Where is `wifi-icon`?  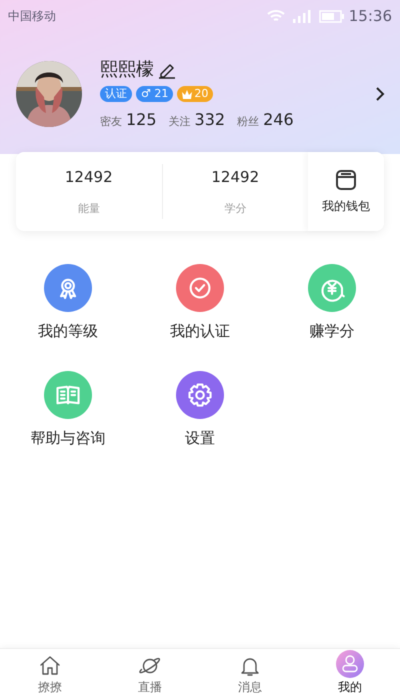 wifi-icon is located at coordinates (275, 16).